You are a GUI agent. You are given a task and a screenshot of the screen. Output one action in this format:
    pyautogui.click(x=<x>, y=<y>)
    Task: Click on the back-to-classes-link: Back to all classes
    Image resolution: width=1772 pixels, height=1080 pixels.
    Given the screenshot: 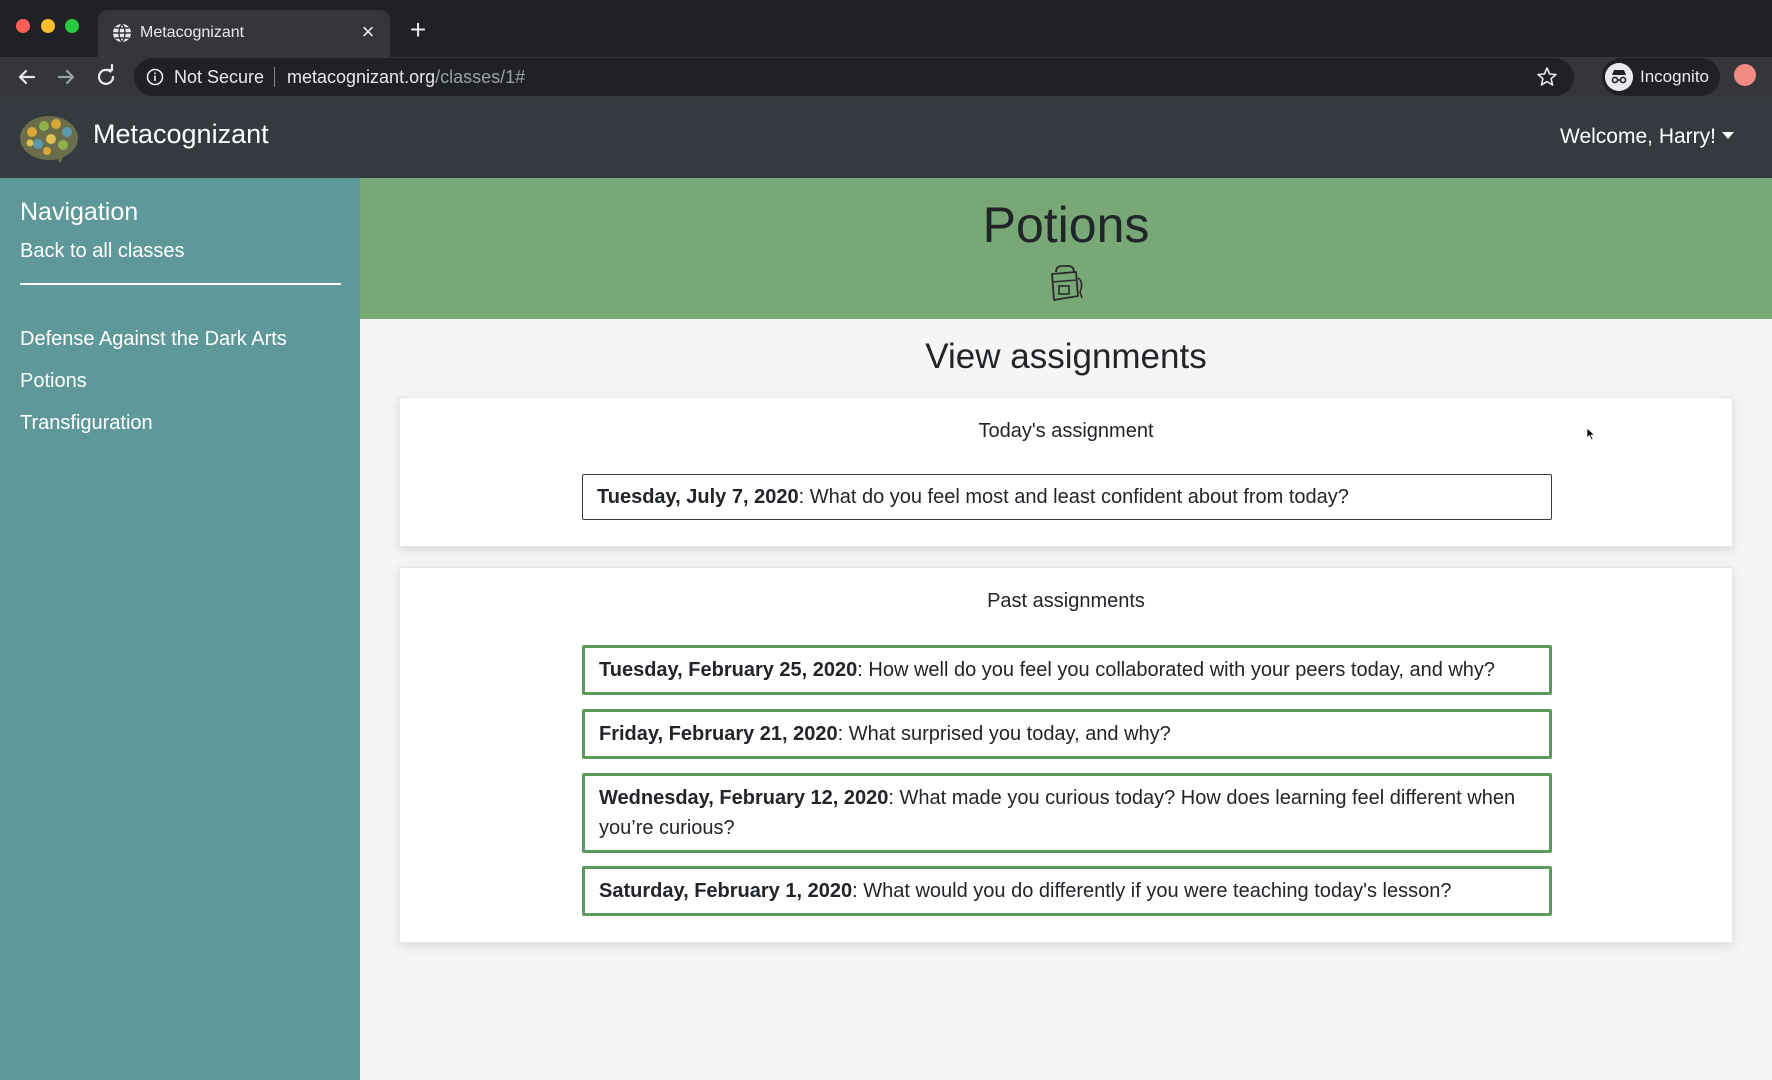 What is the action you would take?
    pyautogui.click(x=102, y=251)
    